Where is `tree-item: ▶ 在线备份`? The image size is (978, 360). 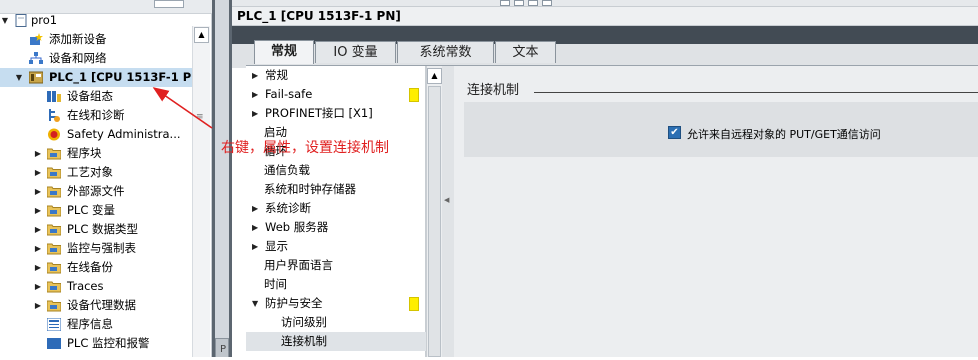 tree-item: ▶ 在线备份 is located at coordinates (96, 267).